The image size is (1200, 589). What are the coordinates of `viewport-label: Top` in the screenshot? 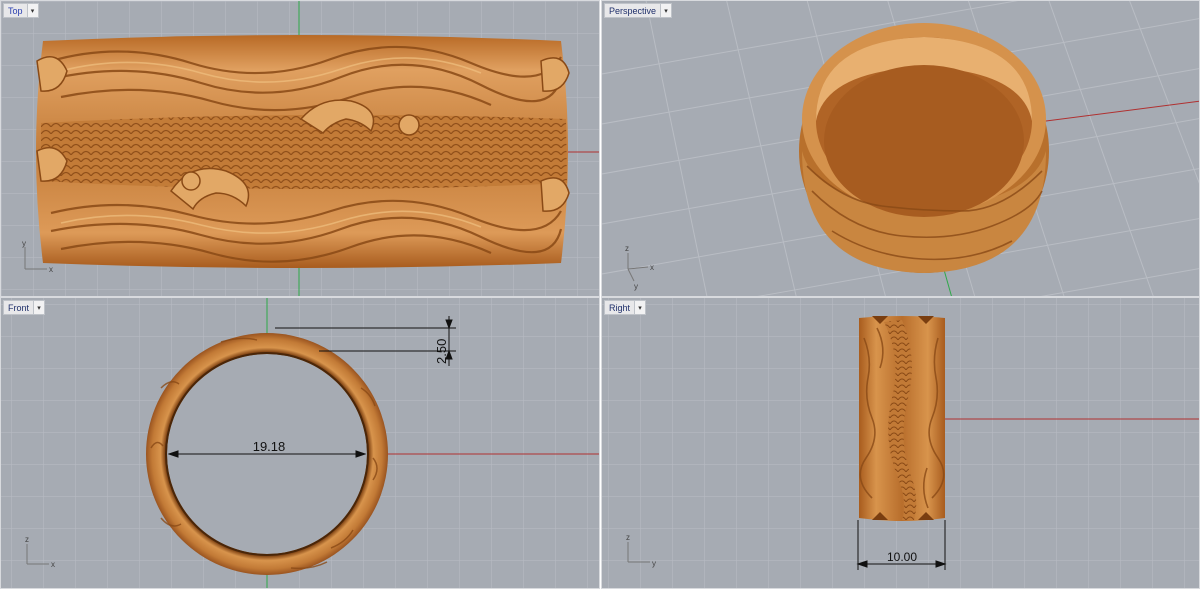 It's located at (15, 10).